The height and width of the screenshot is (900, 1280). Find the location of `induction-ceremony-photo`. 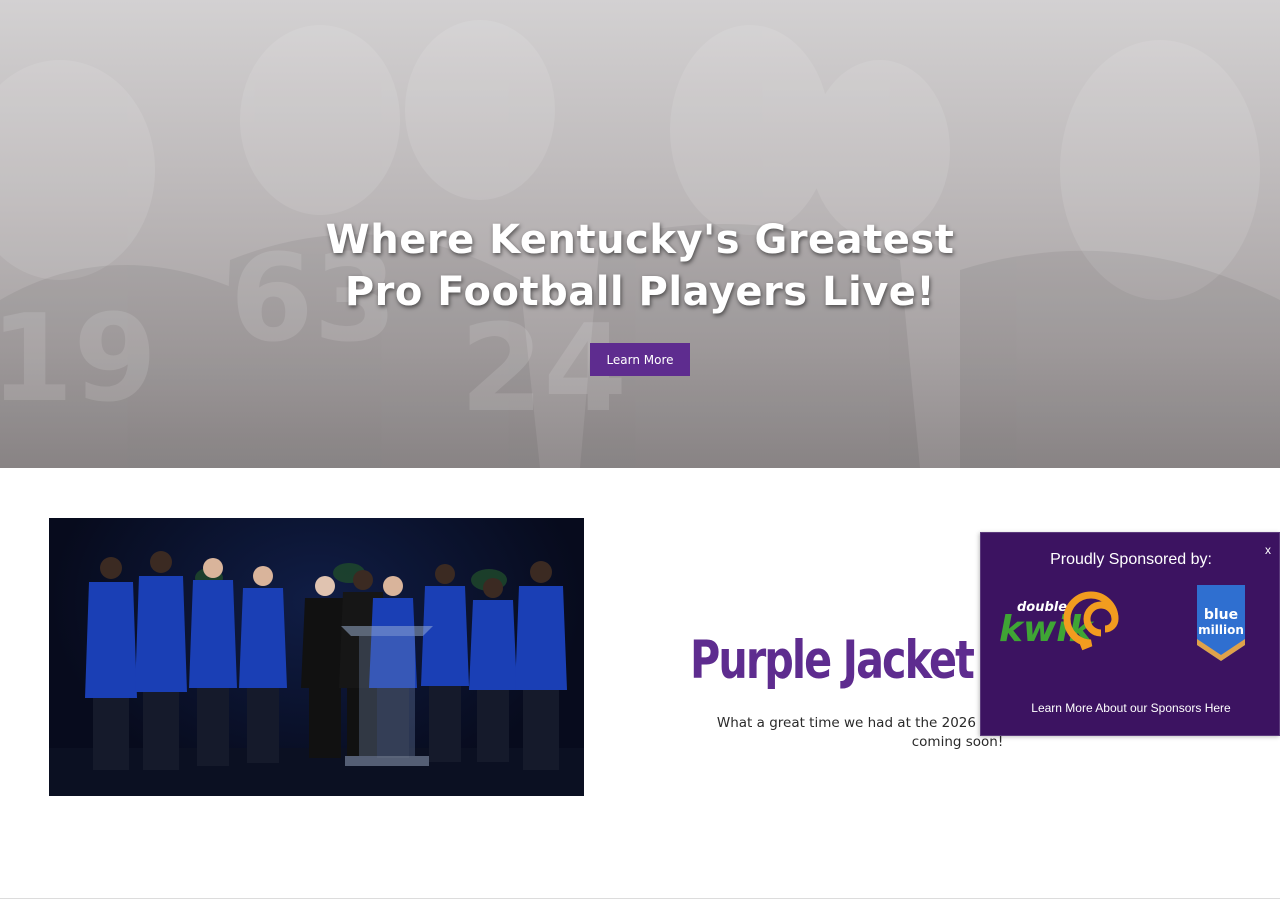

induction-ceremony-photo is located at coordinates (316, 657).